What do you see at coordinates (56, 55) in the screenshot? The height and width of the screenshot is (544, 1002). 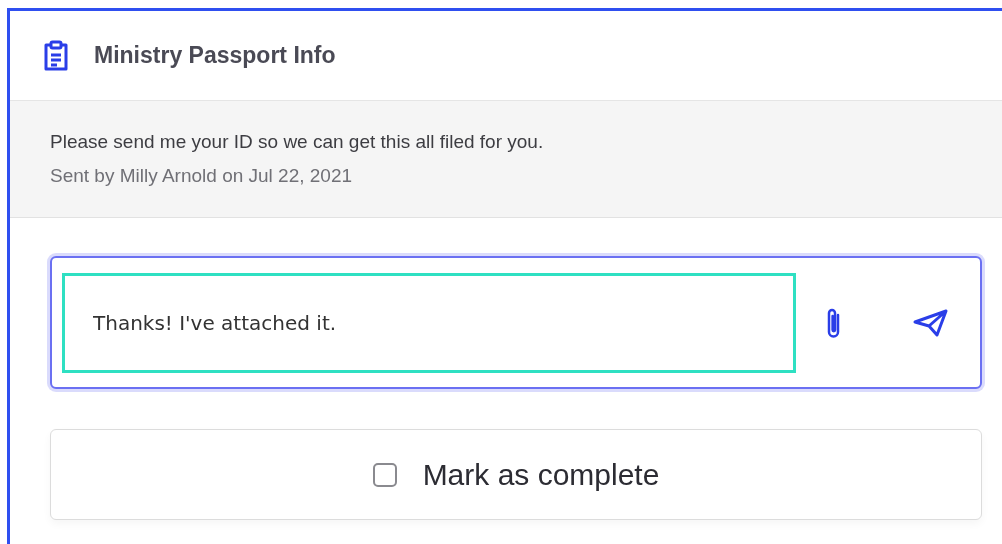 I see `clipboard-icon` at bounding box center [56, 55].